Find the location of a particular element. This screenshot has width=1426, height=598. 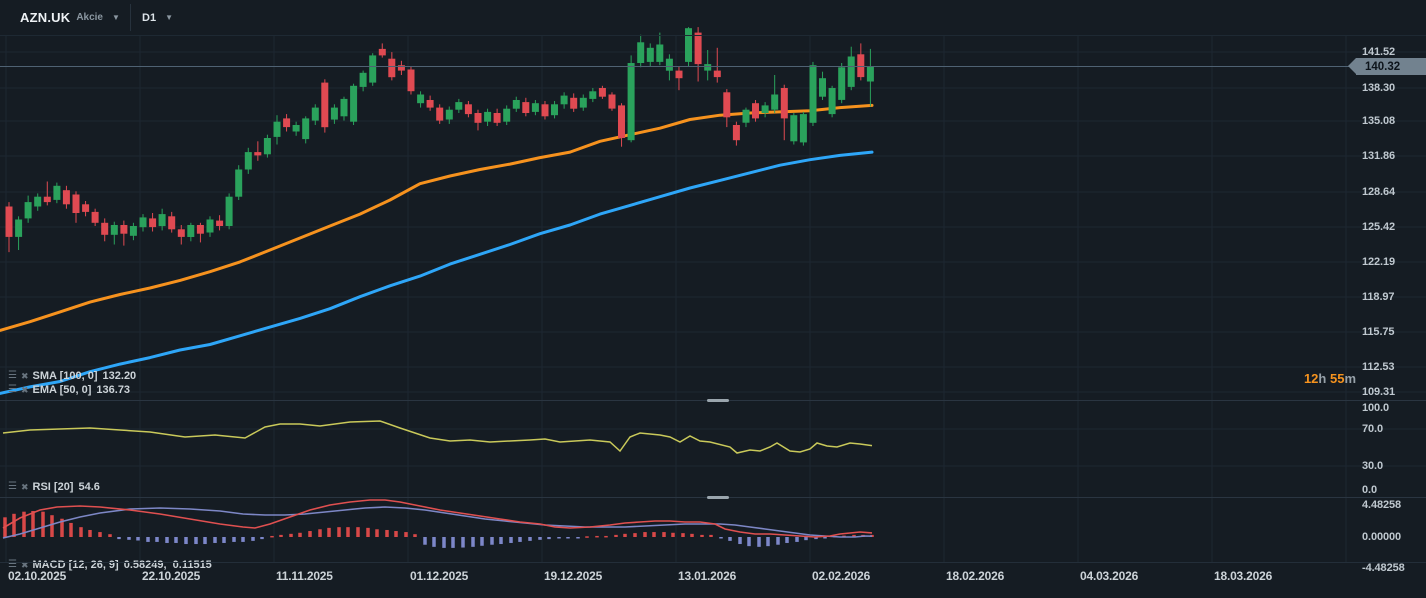

value-axis-label: 4.48258 is located at coordinates (1382, 505).